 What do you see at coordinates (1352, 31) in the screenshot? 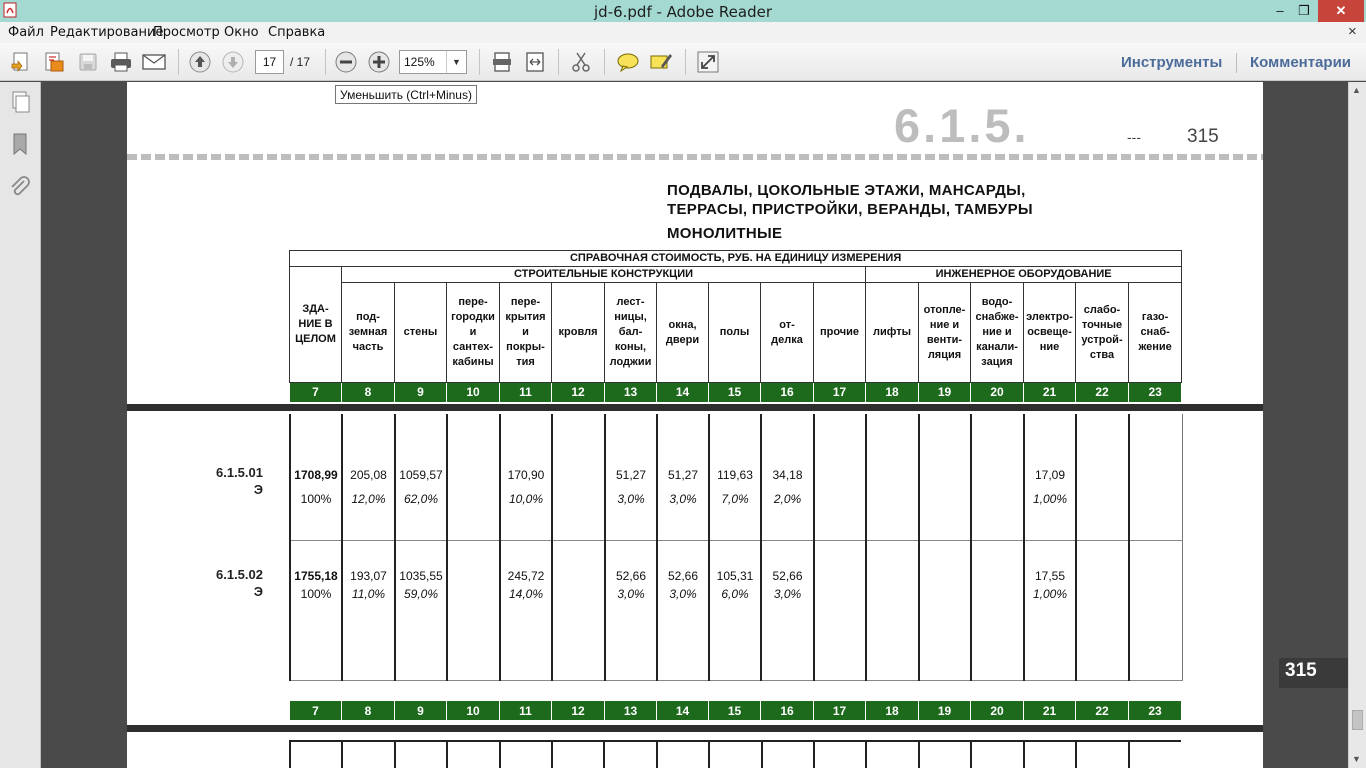
I see `close-document-button: ×` at bounding box center [1352, 31].